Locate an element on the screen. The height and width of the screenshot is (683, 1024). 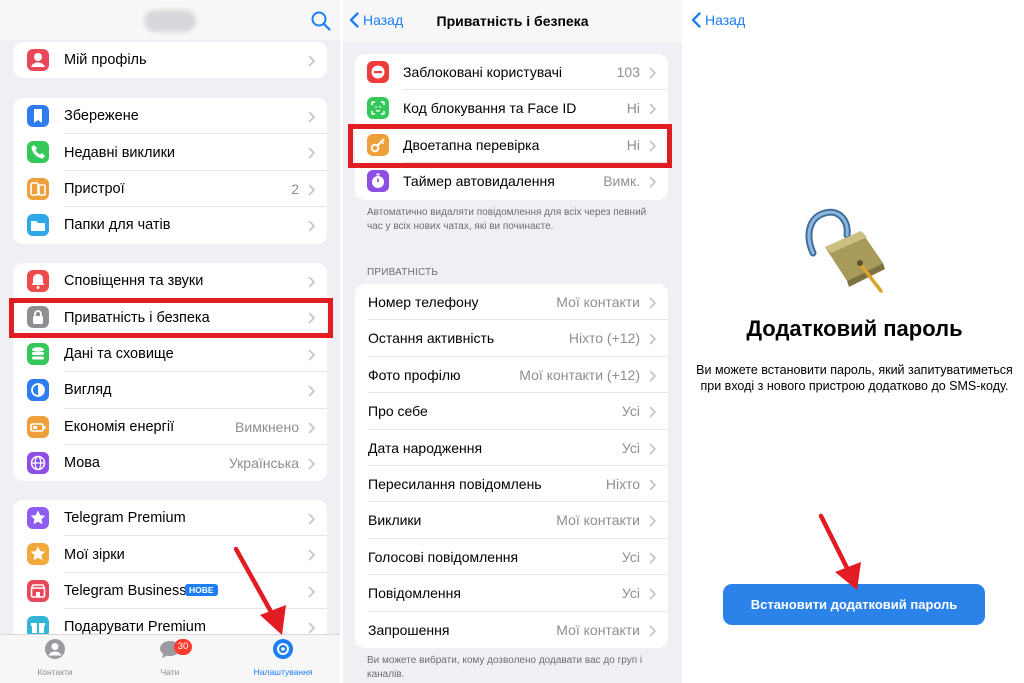
row-label: Голосові повідомлення is located at coordinates (443, 556).